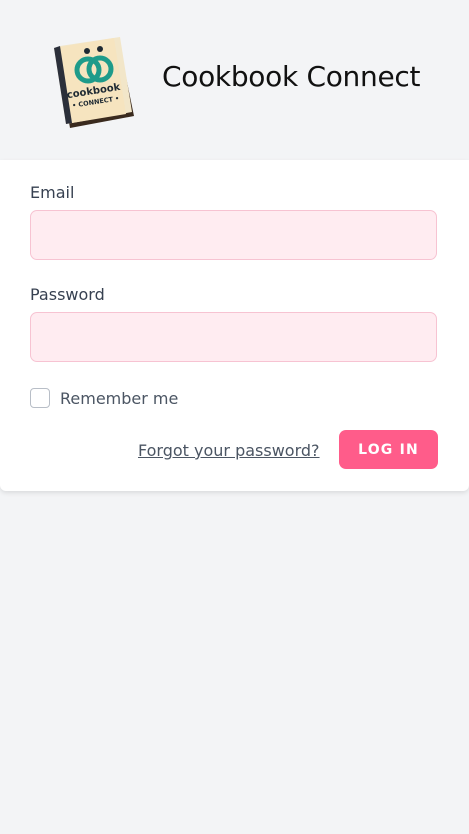 This screenshot has height=834, width=469. Describe the element at coordinates (229, 450) in the screenshot. I see `forgot-password-link: Forgot your password?` at that location.